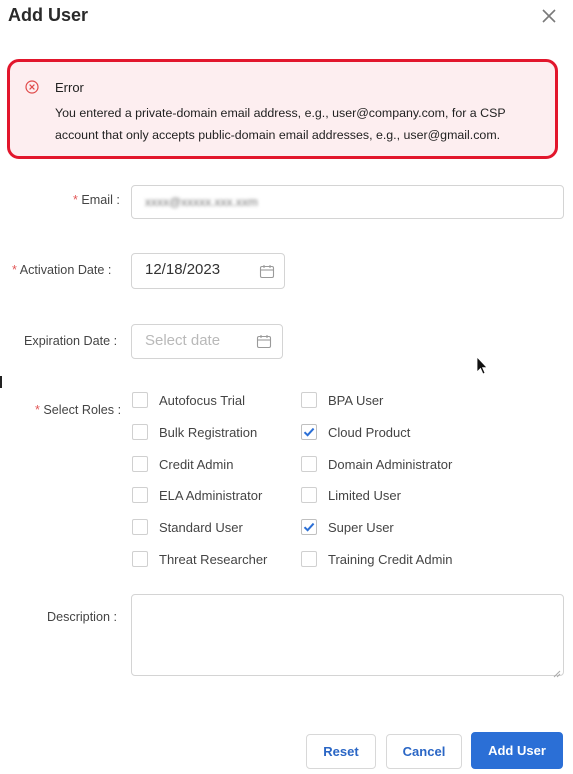 The width and height of the screenshot is (573, 774). I want to click on error-title: Error, so click(69, 87).